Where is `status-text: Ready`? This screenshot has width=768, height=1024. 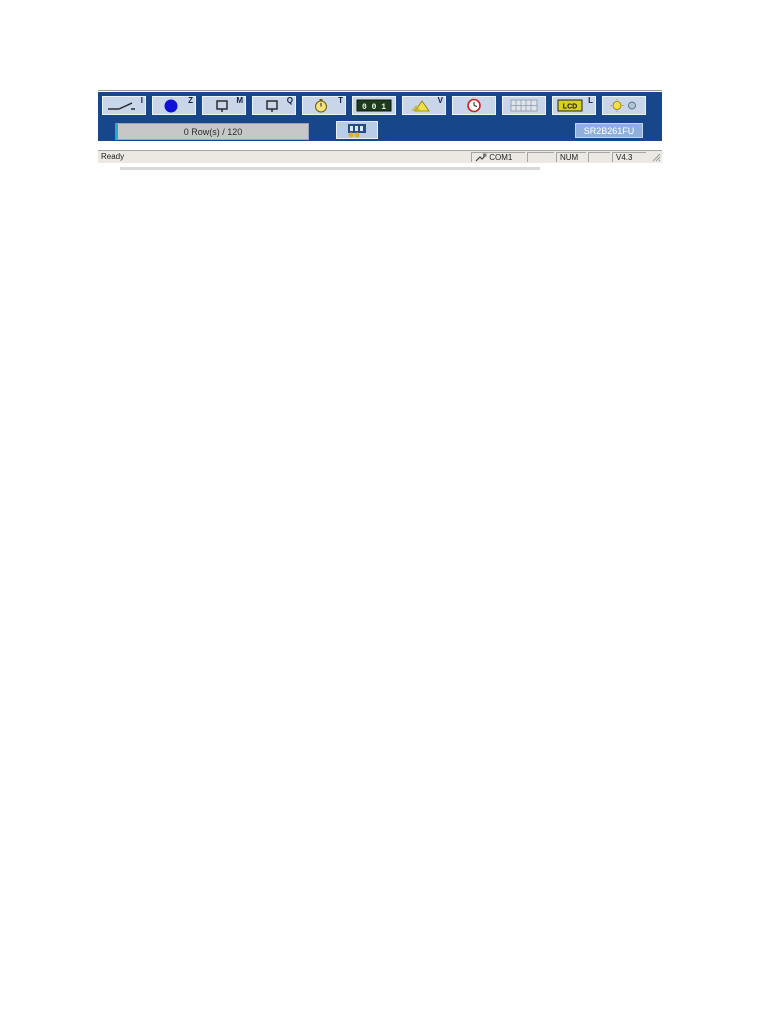
status-text: Ready is located at coordinates (113, 156).